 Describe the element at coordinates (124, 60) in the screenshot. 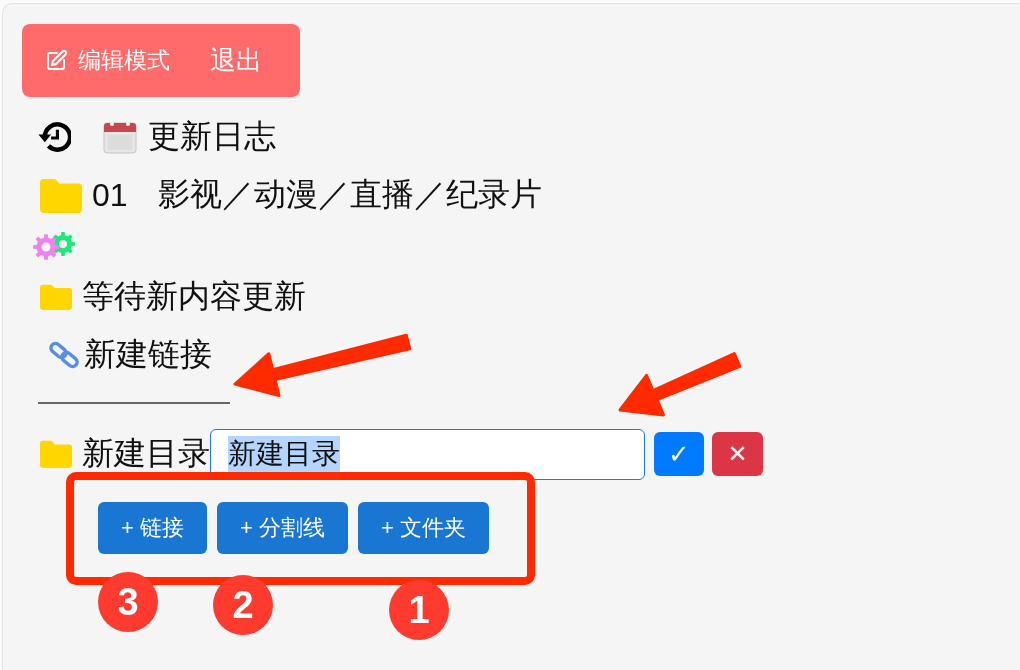

I see `mode-label: 编辑模式` at that location.